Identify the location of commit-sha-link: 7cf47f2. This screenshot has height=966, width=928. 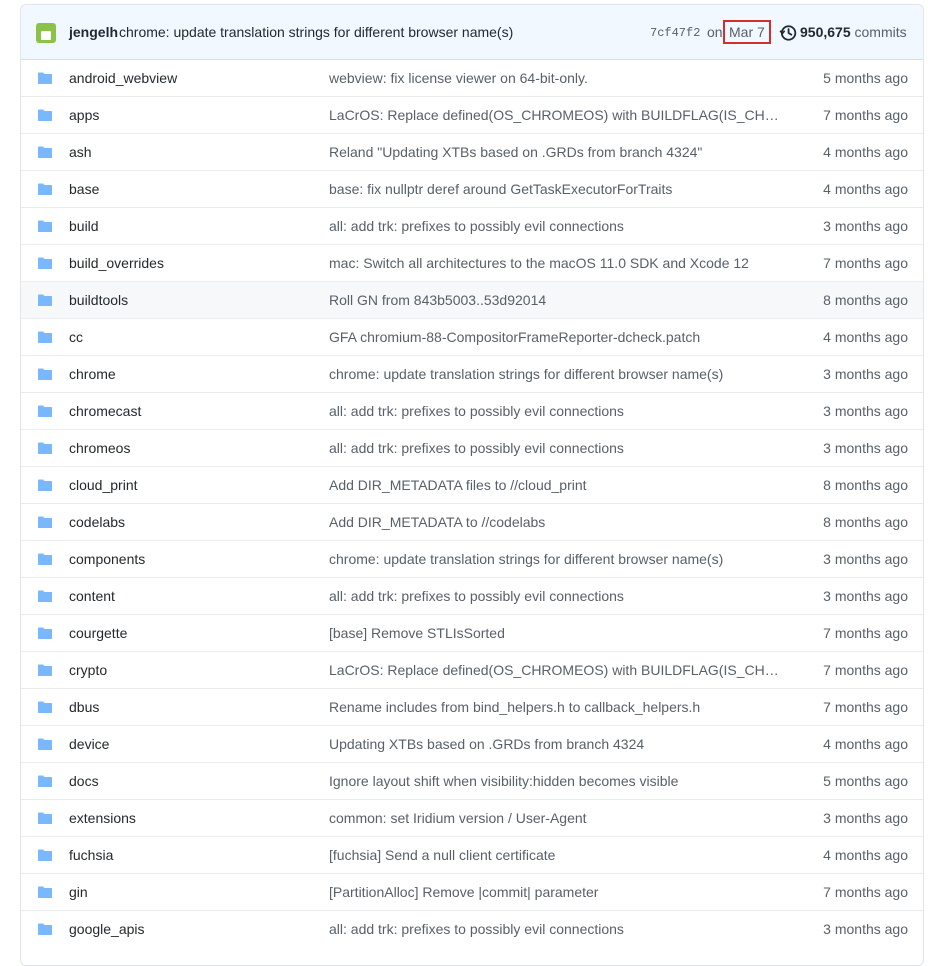
(675, 33).